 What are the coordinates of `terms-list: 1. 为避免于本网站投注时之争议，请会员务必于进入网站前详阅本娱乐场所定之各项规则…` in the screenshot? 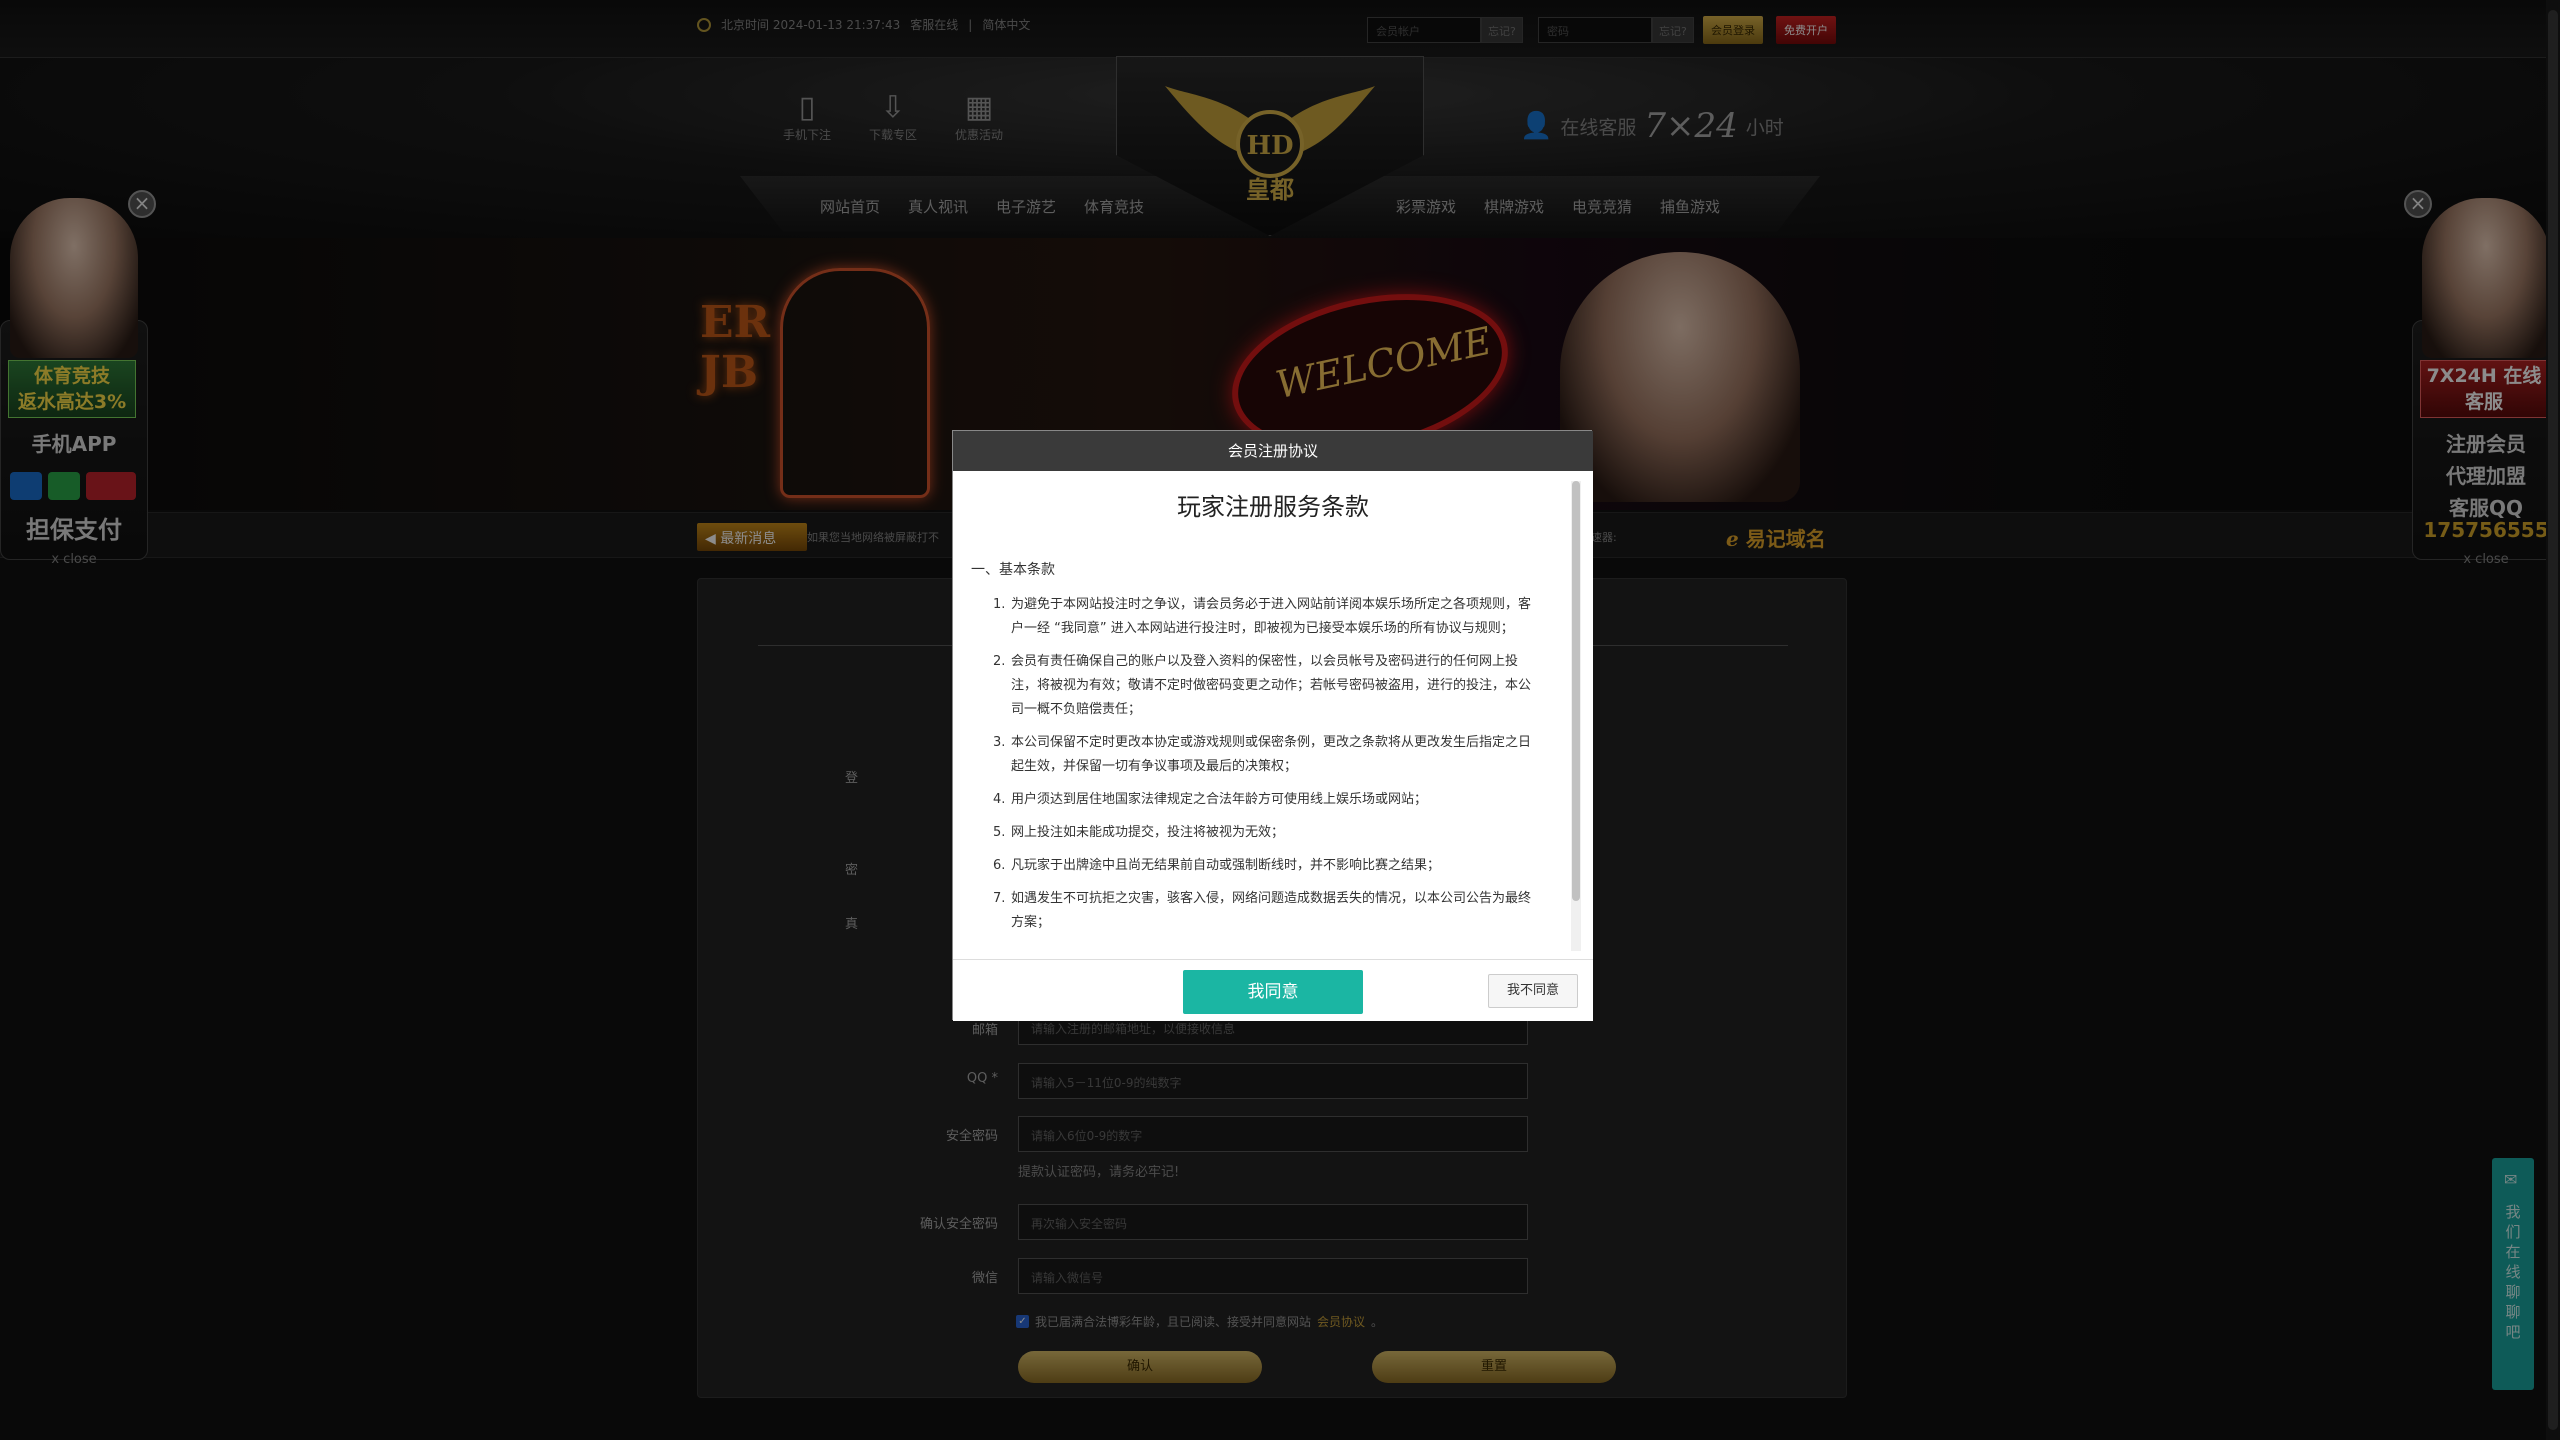 It's located at (1262, 768).